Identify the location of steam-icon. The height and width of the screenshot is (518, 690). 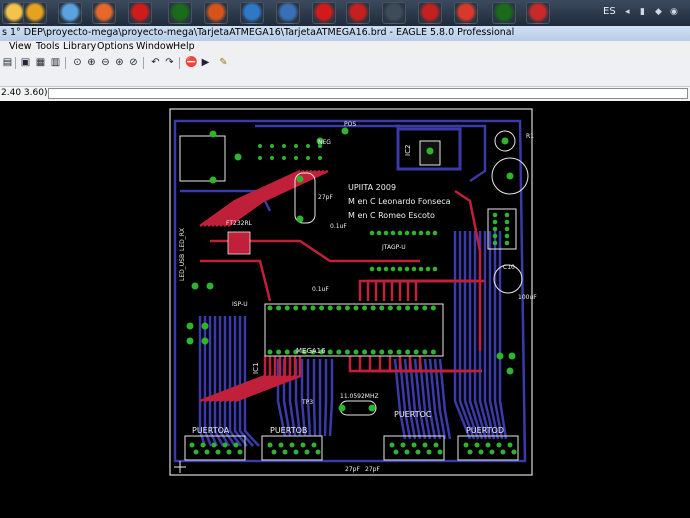
(394, 13).